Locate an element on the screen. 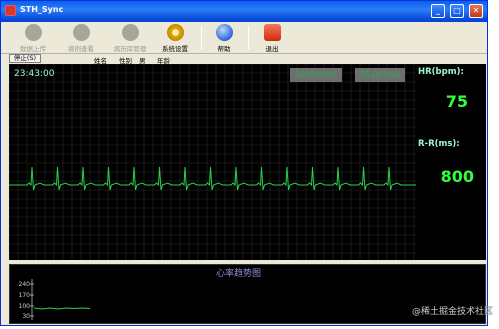 The width and height of the screenshot is (499, 329). stop-button: 停止(S) is located at coordinates (25, 58).